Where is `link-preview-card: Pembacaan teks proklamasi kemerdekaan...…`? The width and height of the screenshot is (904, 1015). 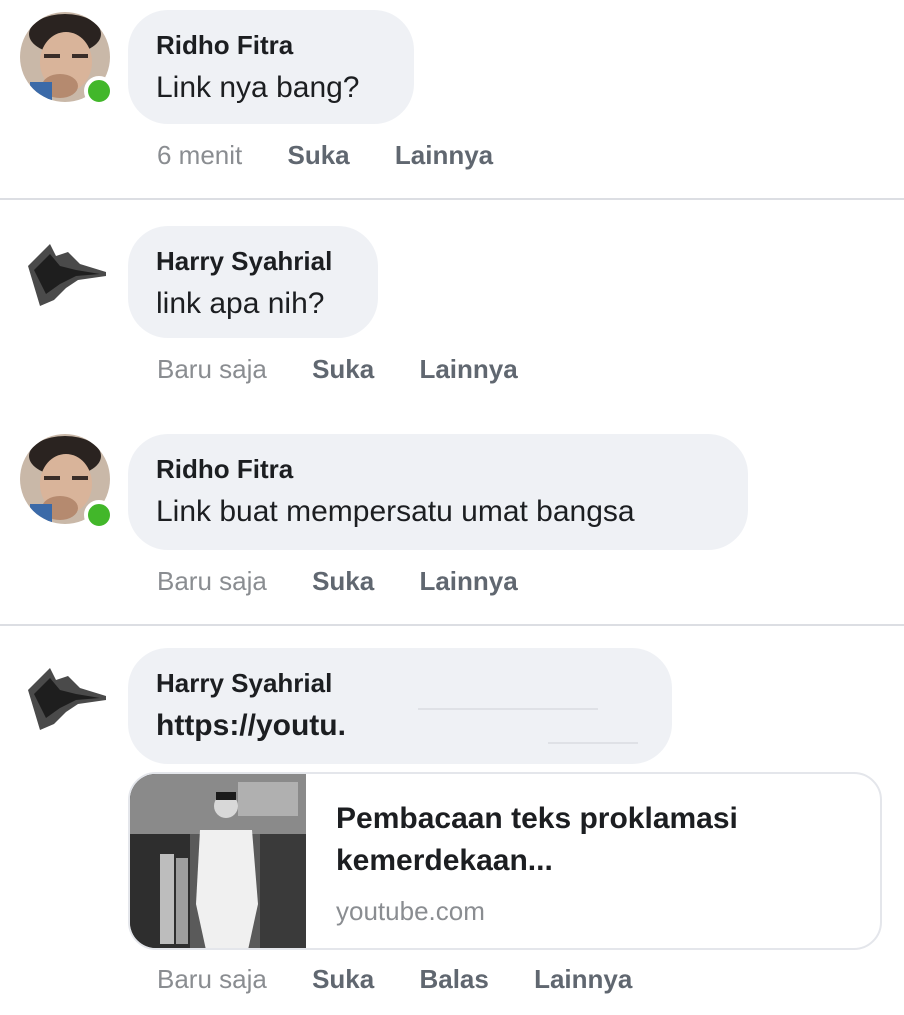 link-preview-card: Pembacaan teks proklamasi kemerdekaan...… is located at coordinates (505, 861).